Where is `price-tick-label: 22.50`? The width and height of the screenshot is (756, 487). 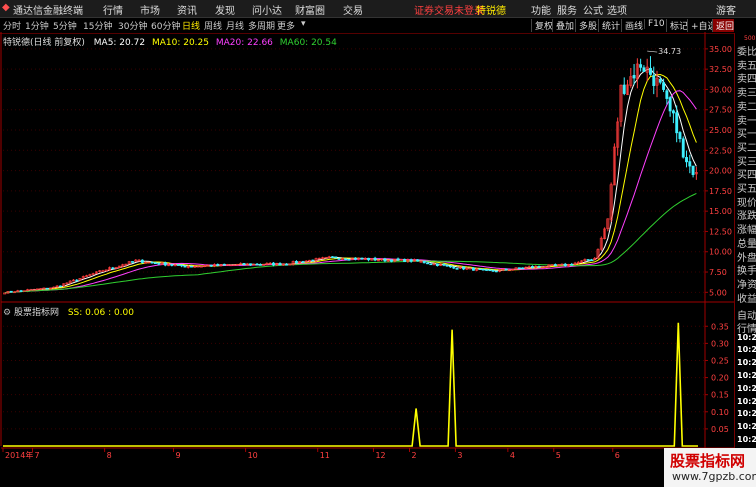
price-tick-label: 22.50 is located at coordinates (720, 150).